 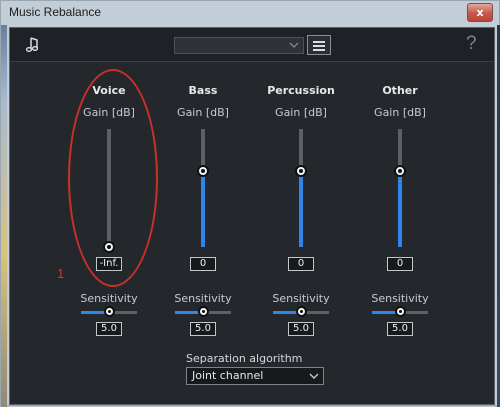 What do you see at coordinates (55, 12) in the screenshot?
I see `window-title: Music Rebalance` at bounding box center [55, 12].